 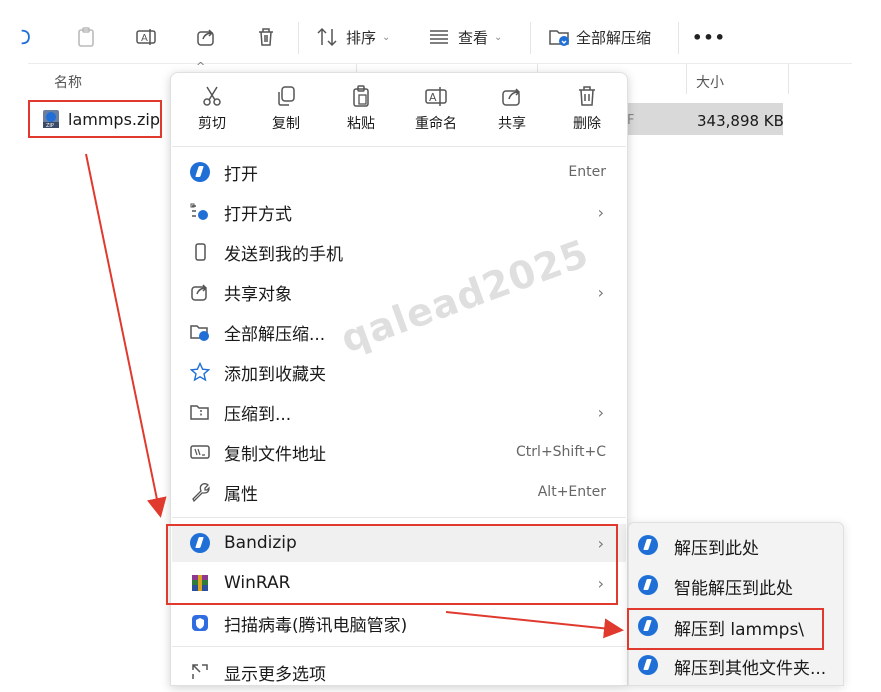 I want to click on file-size: 343,898 KB, so click(x=740, y=121).